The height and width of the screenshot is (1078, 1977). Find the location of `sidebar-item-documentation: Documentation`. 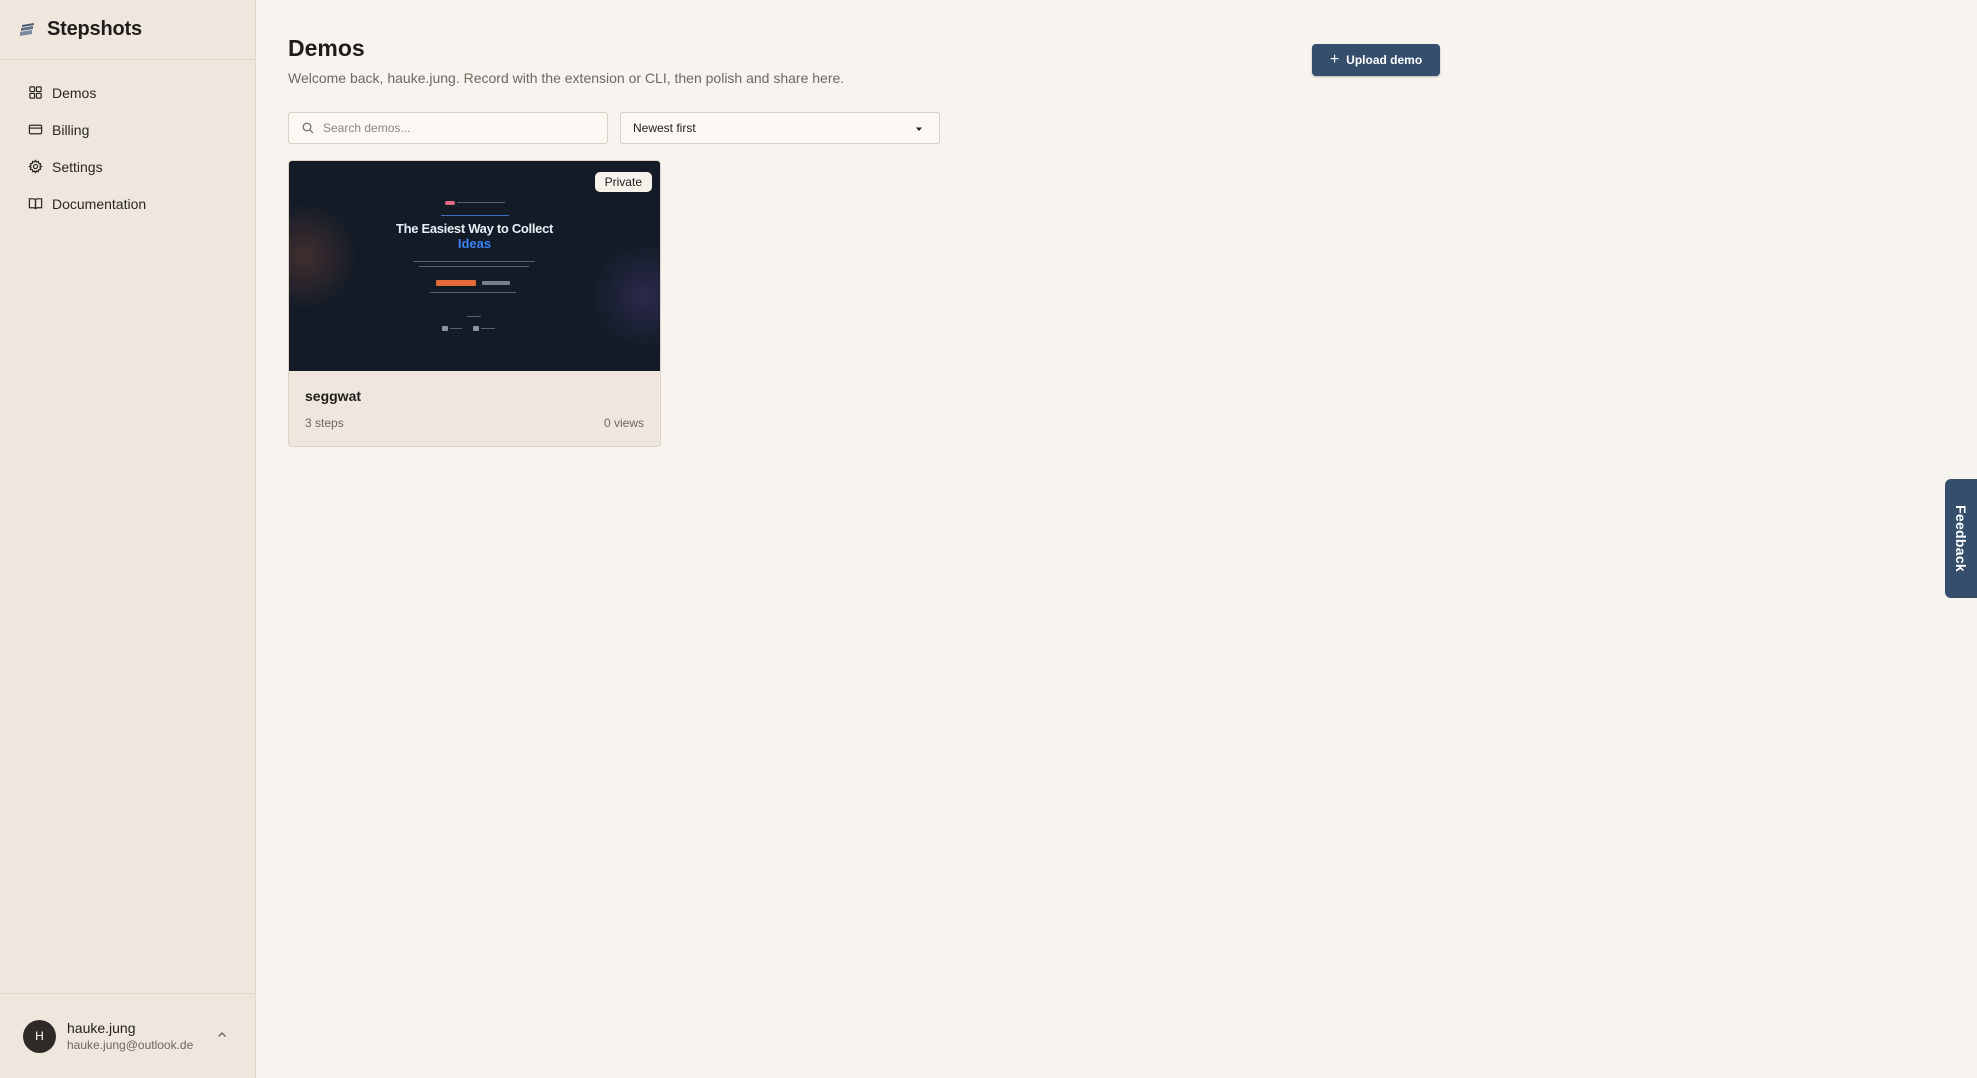

sidebar-item-documentation: Documentation is located at coordinates (127, 203).